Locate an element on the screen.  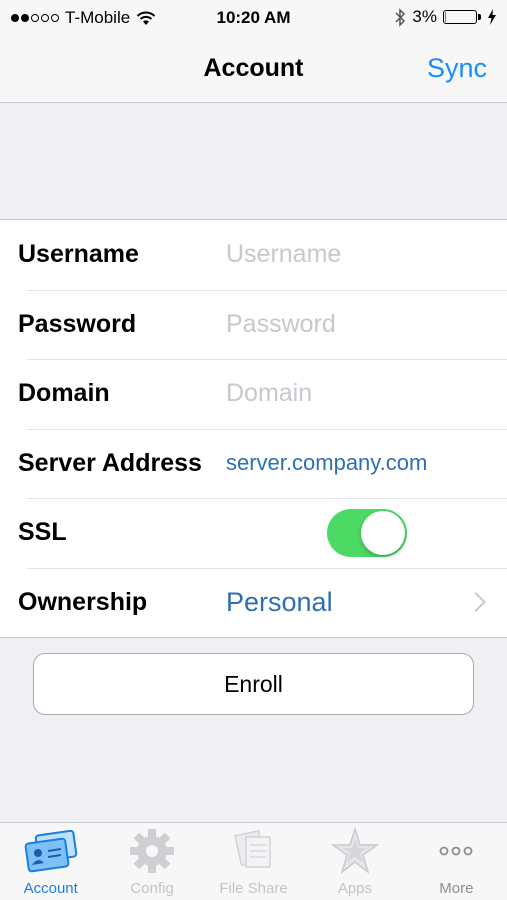
chevron-right-icon is located at coordinates (476, 602).